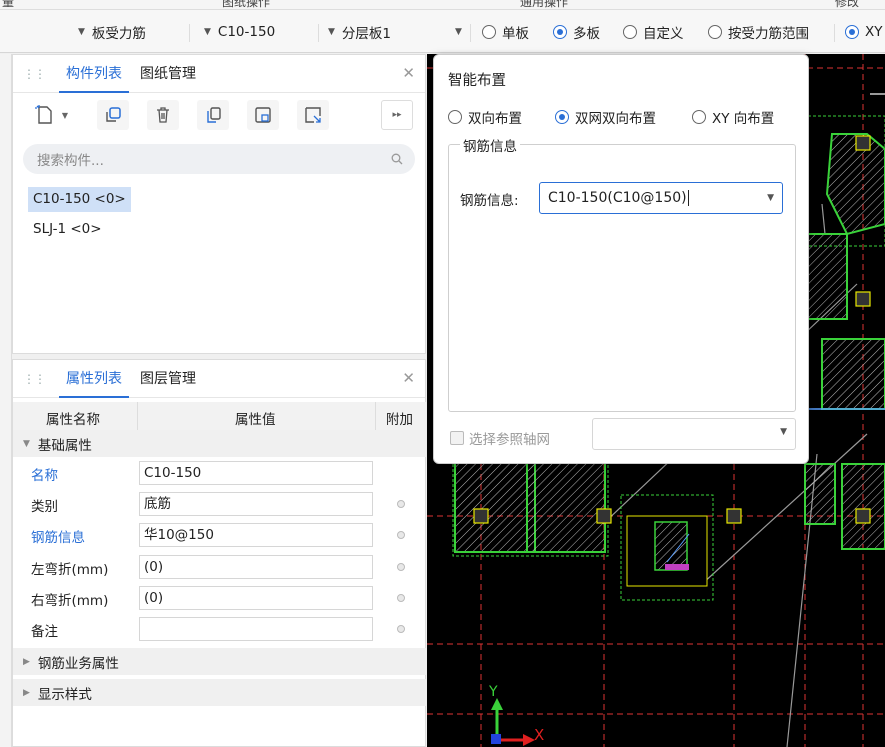 This screenshot has height=747, width=885. I want to click on radio-custom: 自定义, so click(653, 32).